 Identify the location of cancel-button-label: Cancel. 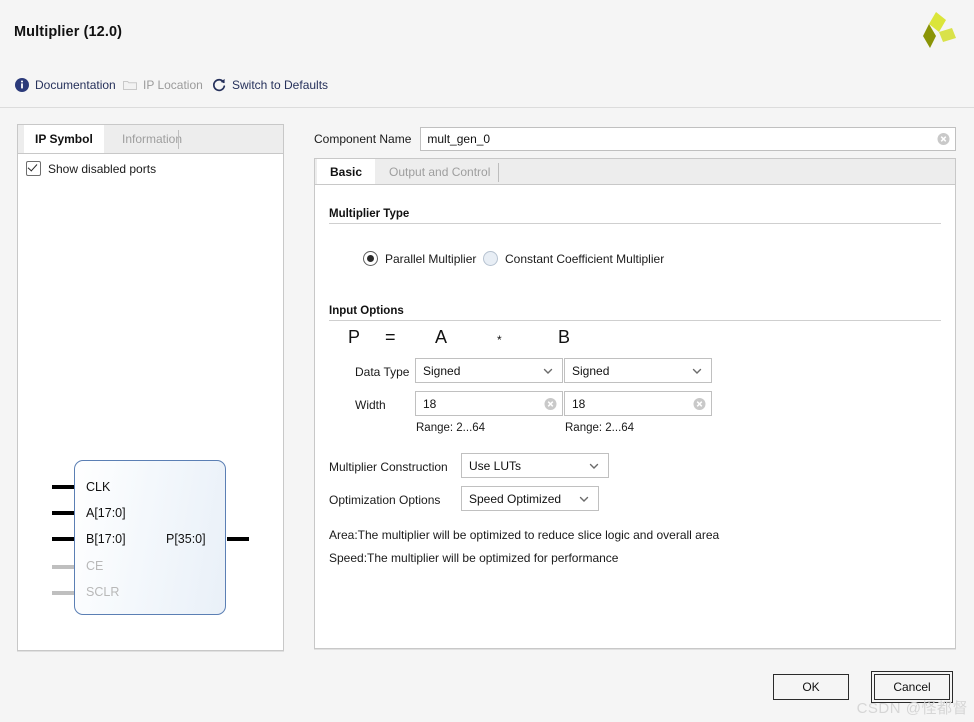
(912, 687).